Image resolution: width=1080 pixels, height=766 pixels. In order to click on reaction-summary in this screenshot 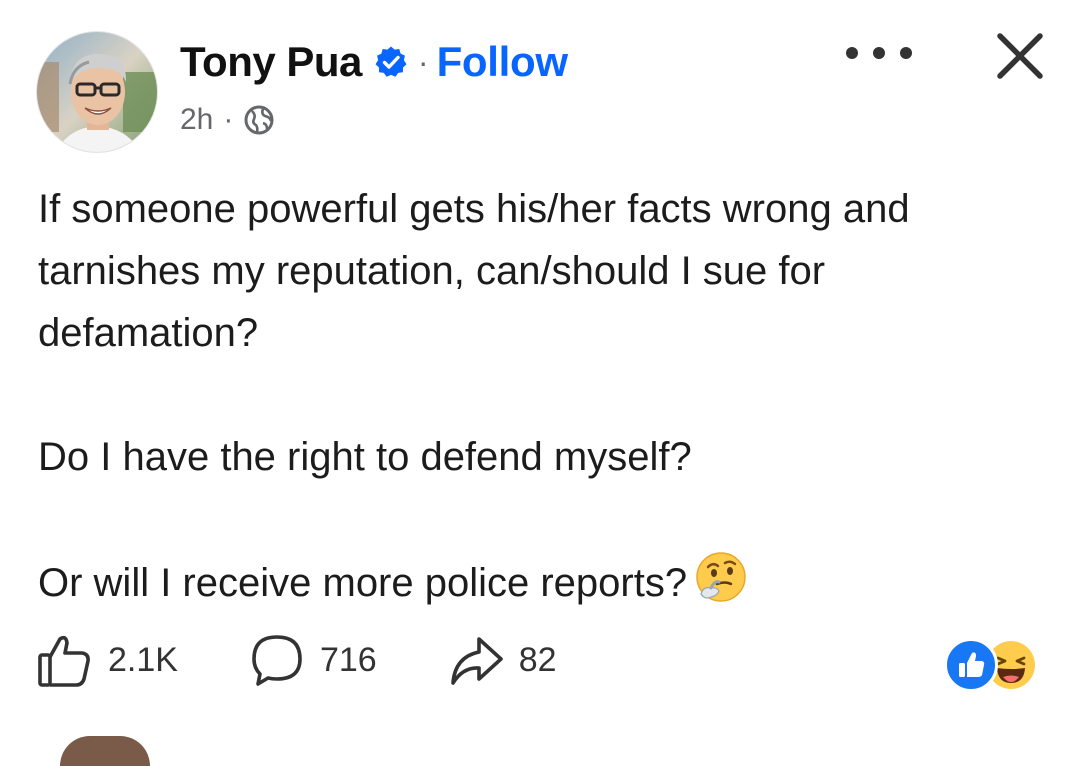, I will do `click(994, 666)`.